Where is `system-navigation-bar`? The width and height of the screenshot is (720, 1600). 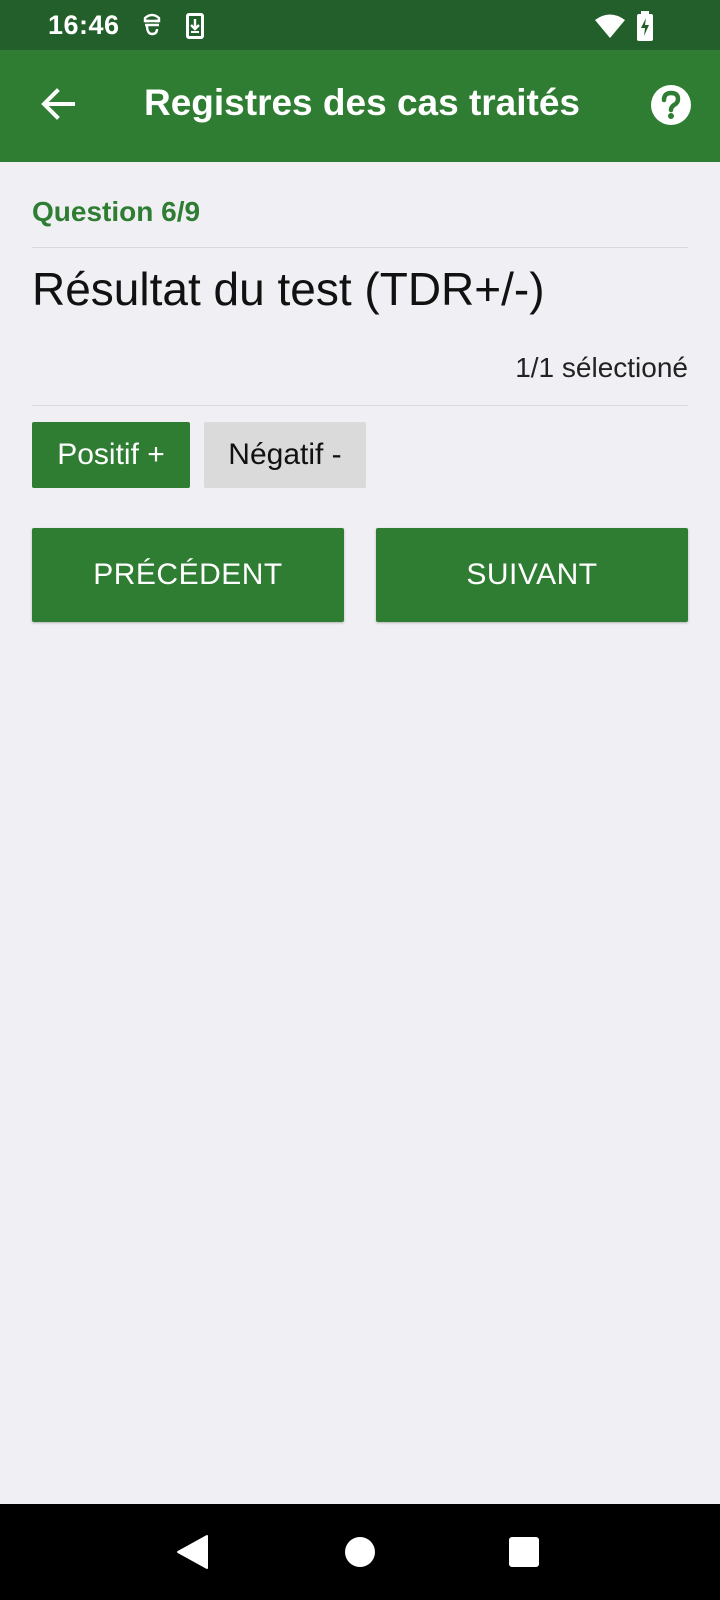 system-navigation-bar is located at coordinates (360, 1552).